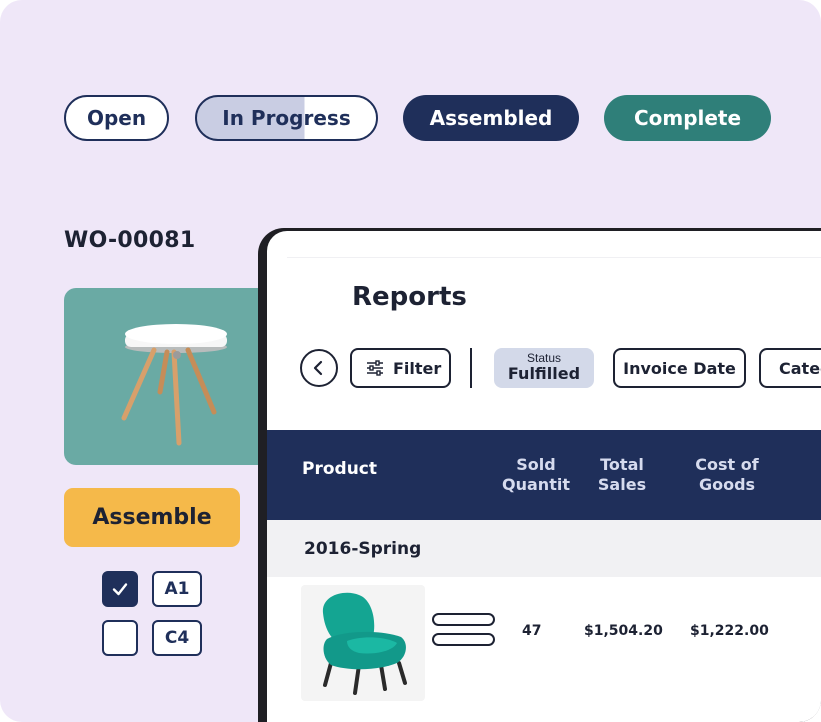 The height and width of the screenshot is (722, 821). I want to click on total-sales-line-2: Sales, so click(622, 484).